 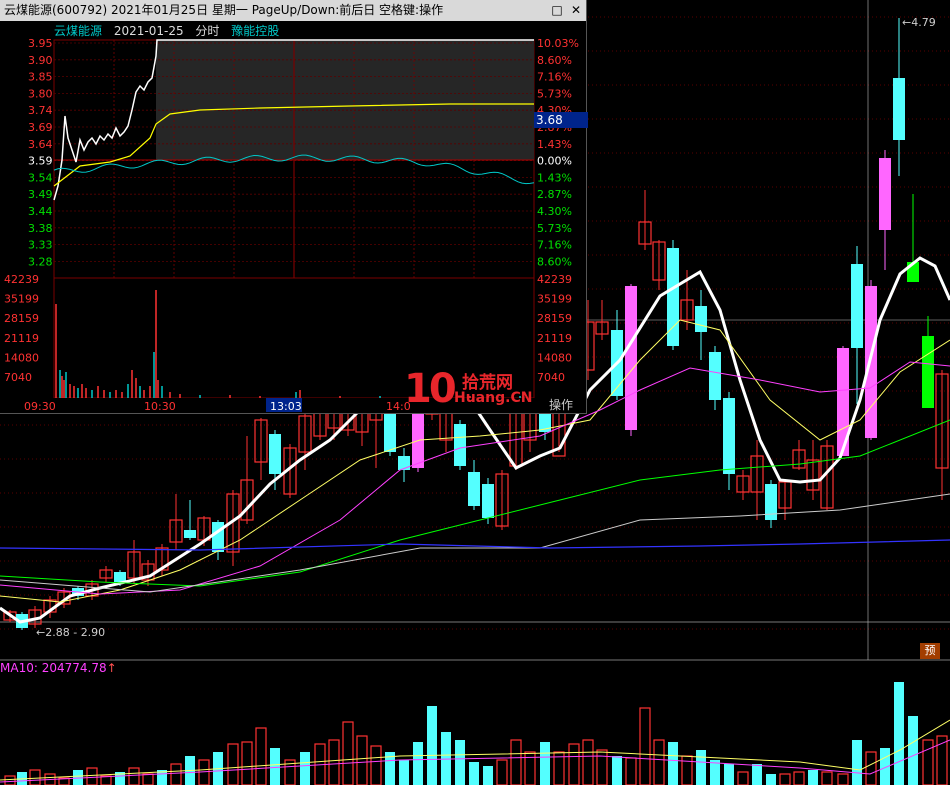 I want to click on price-tick: 3.64, so click(x=40, y=144).